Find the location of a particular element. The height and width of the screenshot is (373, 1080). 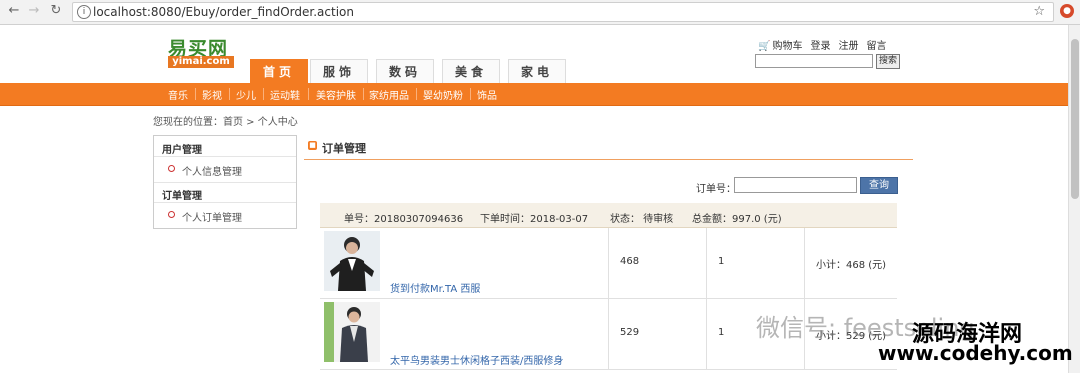

bookmark-star-icon: ☆ is located at coordinates (1039, 11).